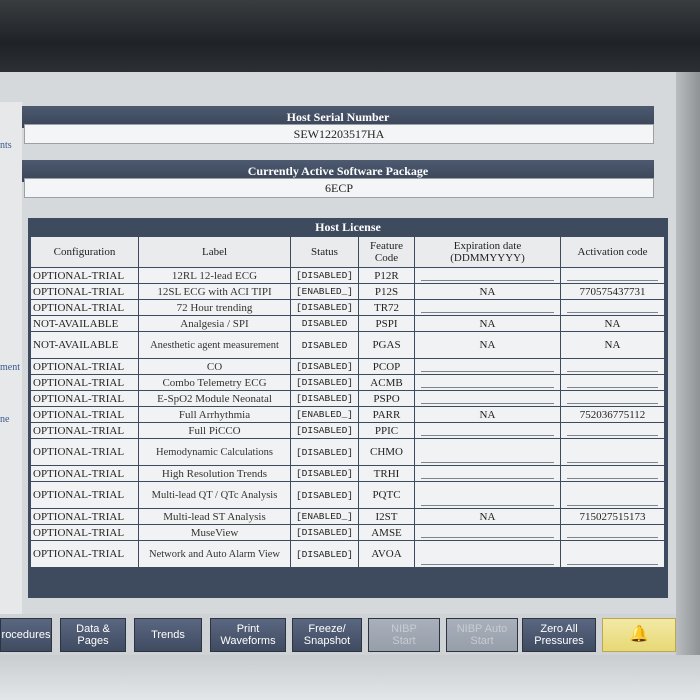 This screenshot has width=700, height=700. I want to click on feature-code-cell: PQTC, so click(386, 495).